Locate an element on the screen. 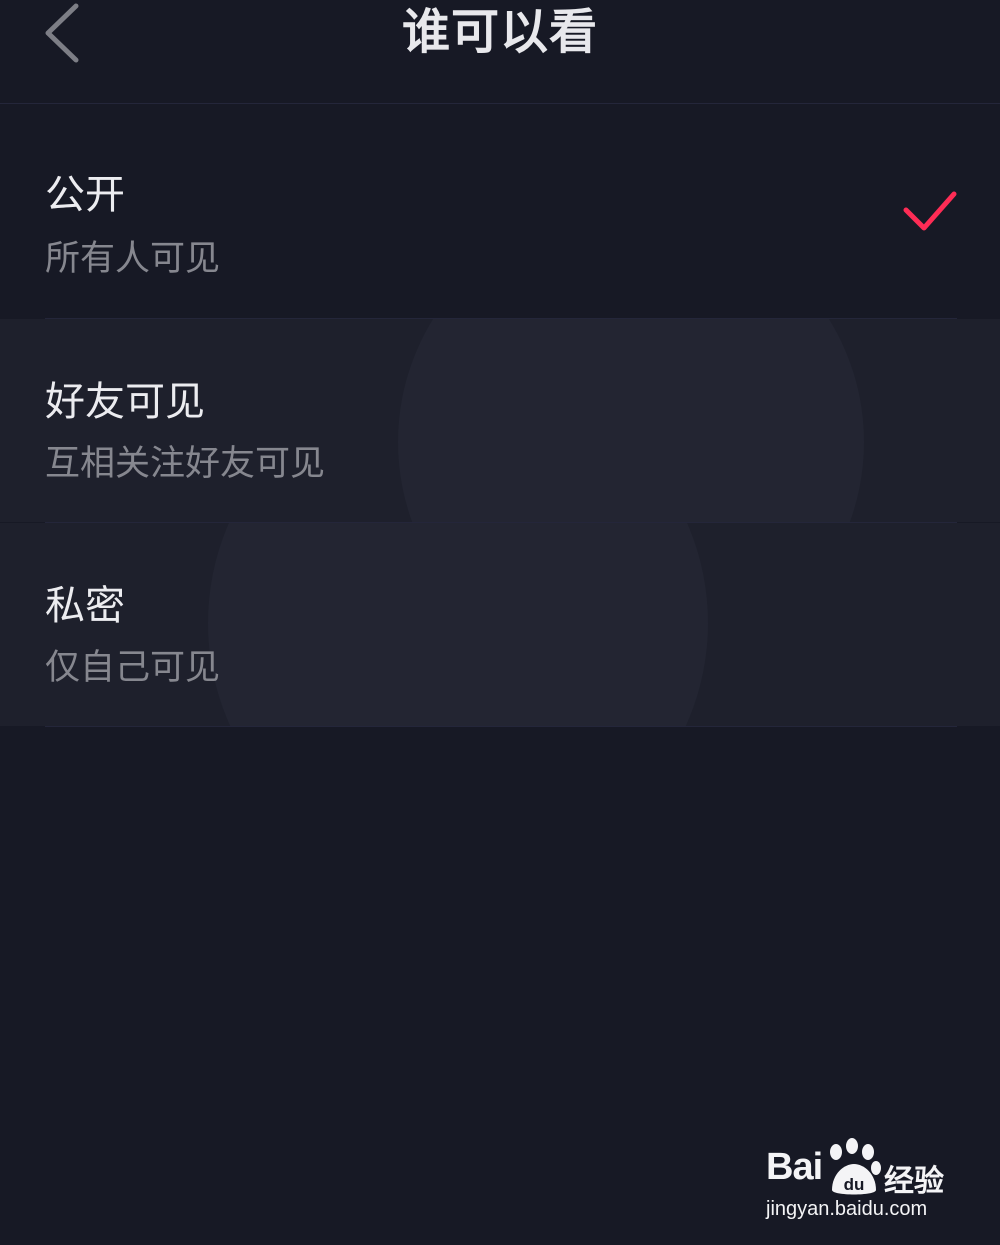 Image resolution: width=1000 pixels, height=1245 pixels. option-label: 私密 is located at coordinates (85, 606).